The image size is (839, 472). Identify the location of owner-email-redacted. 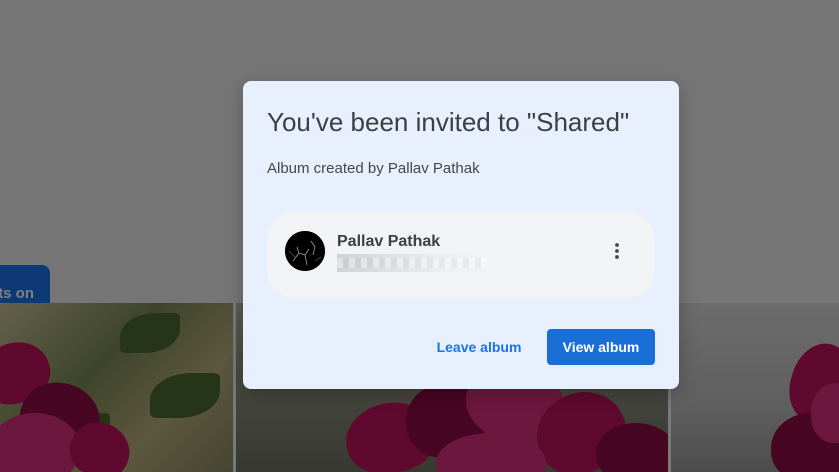
(412, 263).